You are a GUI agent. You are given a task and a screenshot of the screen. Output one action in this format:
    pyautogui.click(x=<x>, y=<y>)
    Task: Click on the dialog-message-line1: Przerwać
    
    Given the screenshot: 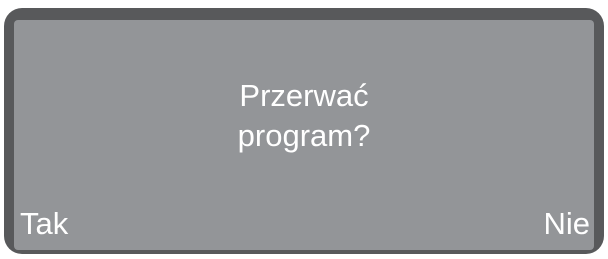 What is the action you would take?
    pyautogui.click(x=304, y=95)
    